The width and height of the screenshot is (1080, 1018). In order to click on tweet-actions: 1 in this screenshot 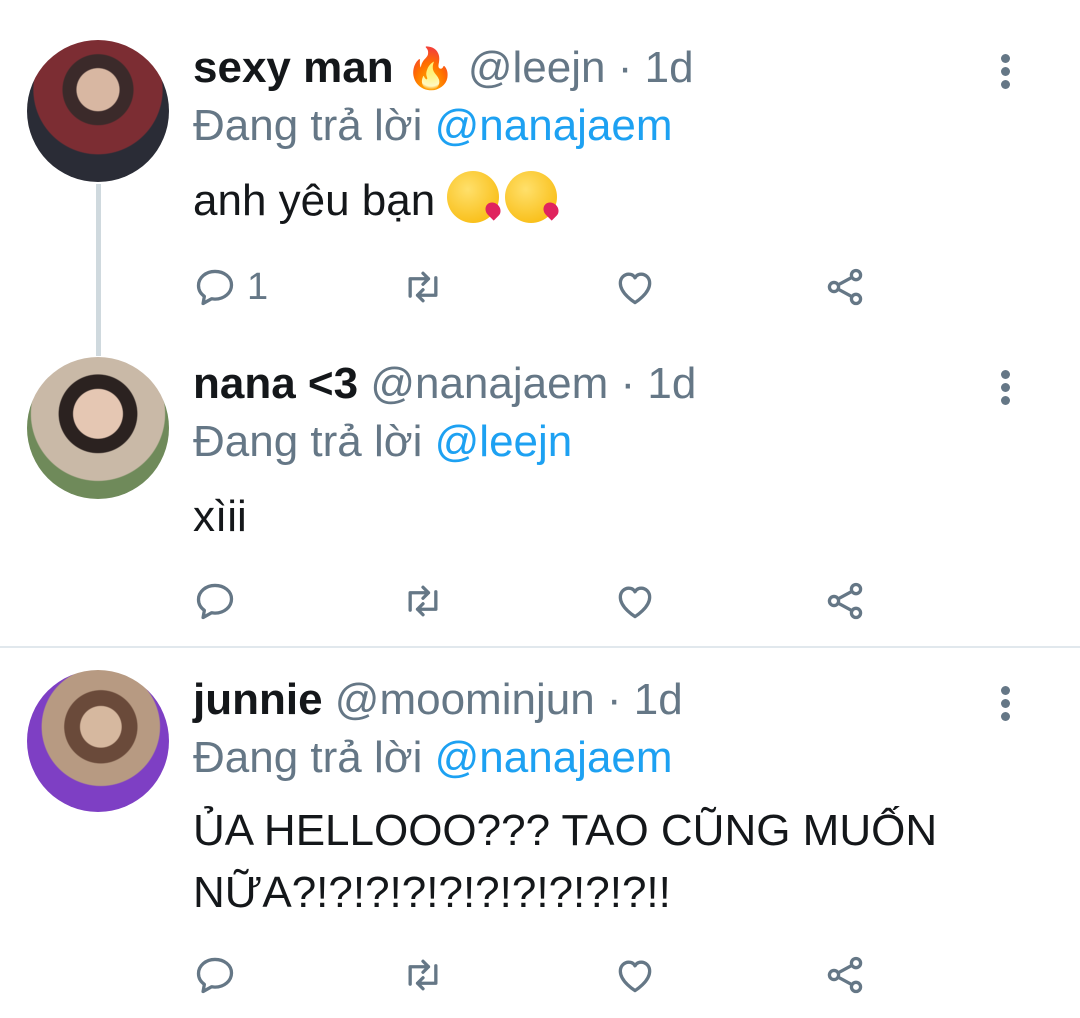, I will do `click(543, 287)`.